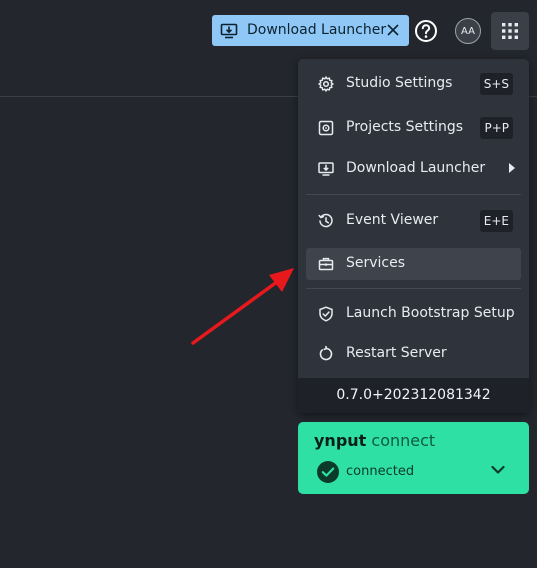 The height and width of the screenshot is (568, 537). I want to click on brand-thin: connect, so click(403, 440).